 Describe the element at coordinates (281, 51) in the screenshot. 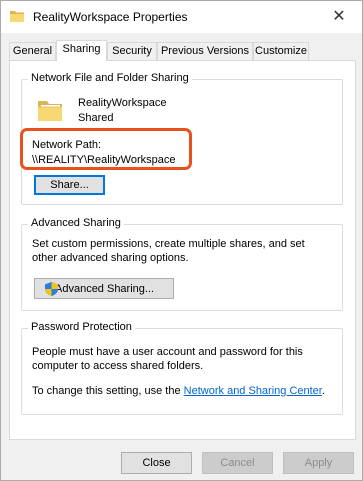

I see `tab-customize: Customize` at that location.